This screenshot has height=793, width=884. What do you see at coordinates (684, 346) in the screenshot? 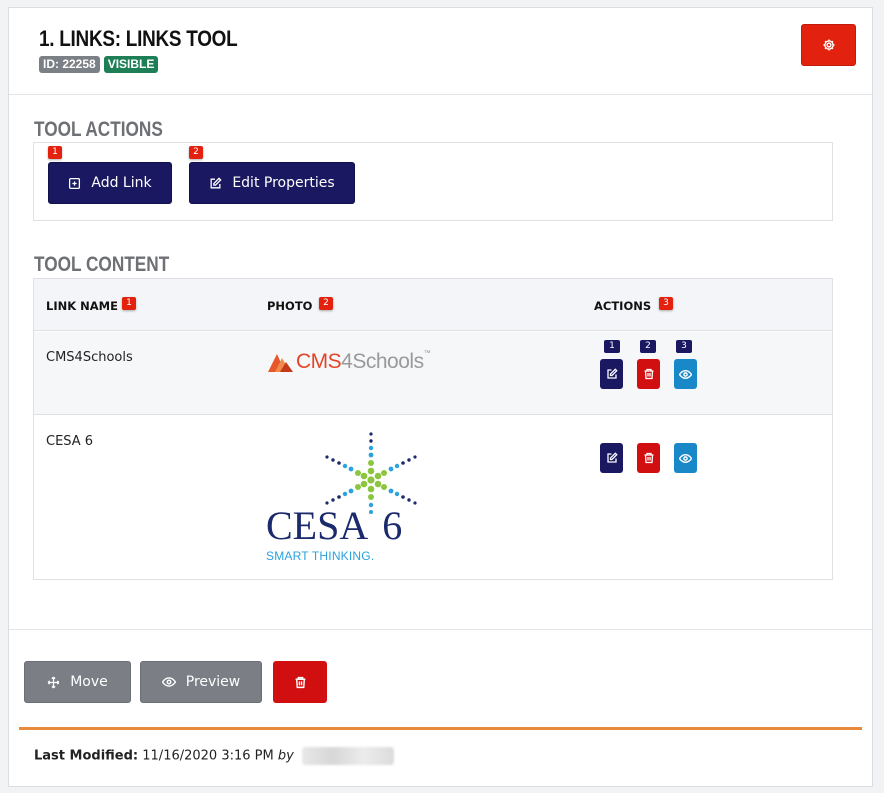
I see `action-marker-3: 3` at bounding box center [684, 346].